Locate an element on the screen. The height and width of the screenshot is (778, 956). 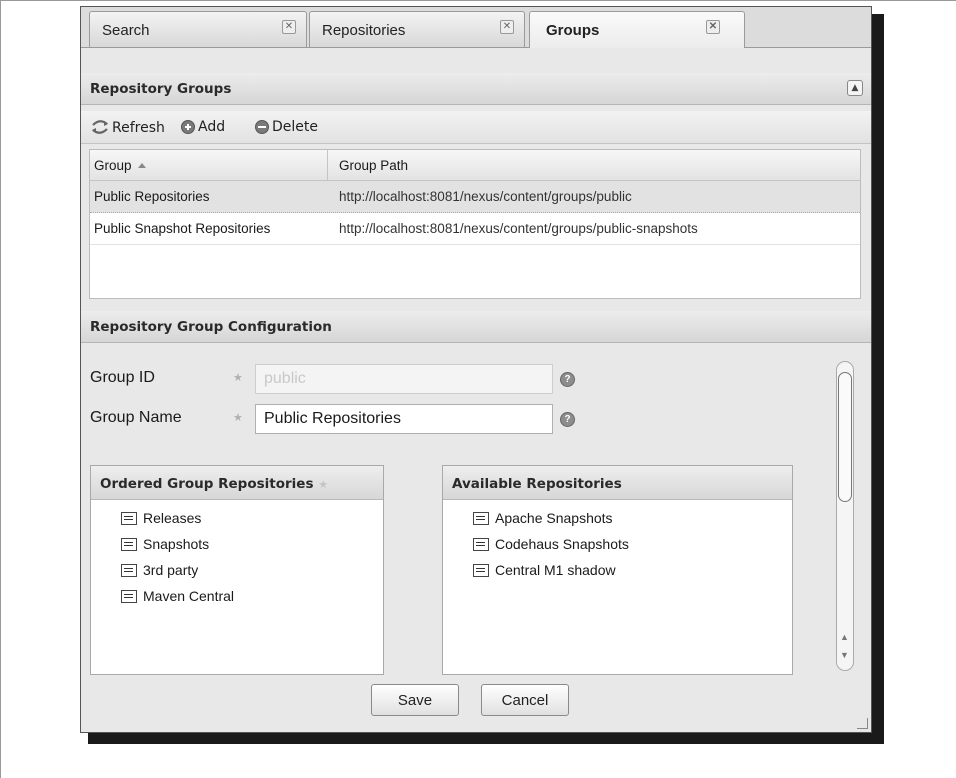
group-id-label: Group ID is located at coordinates (122, 377).